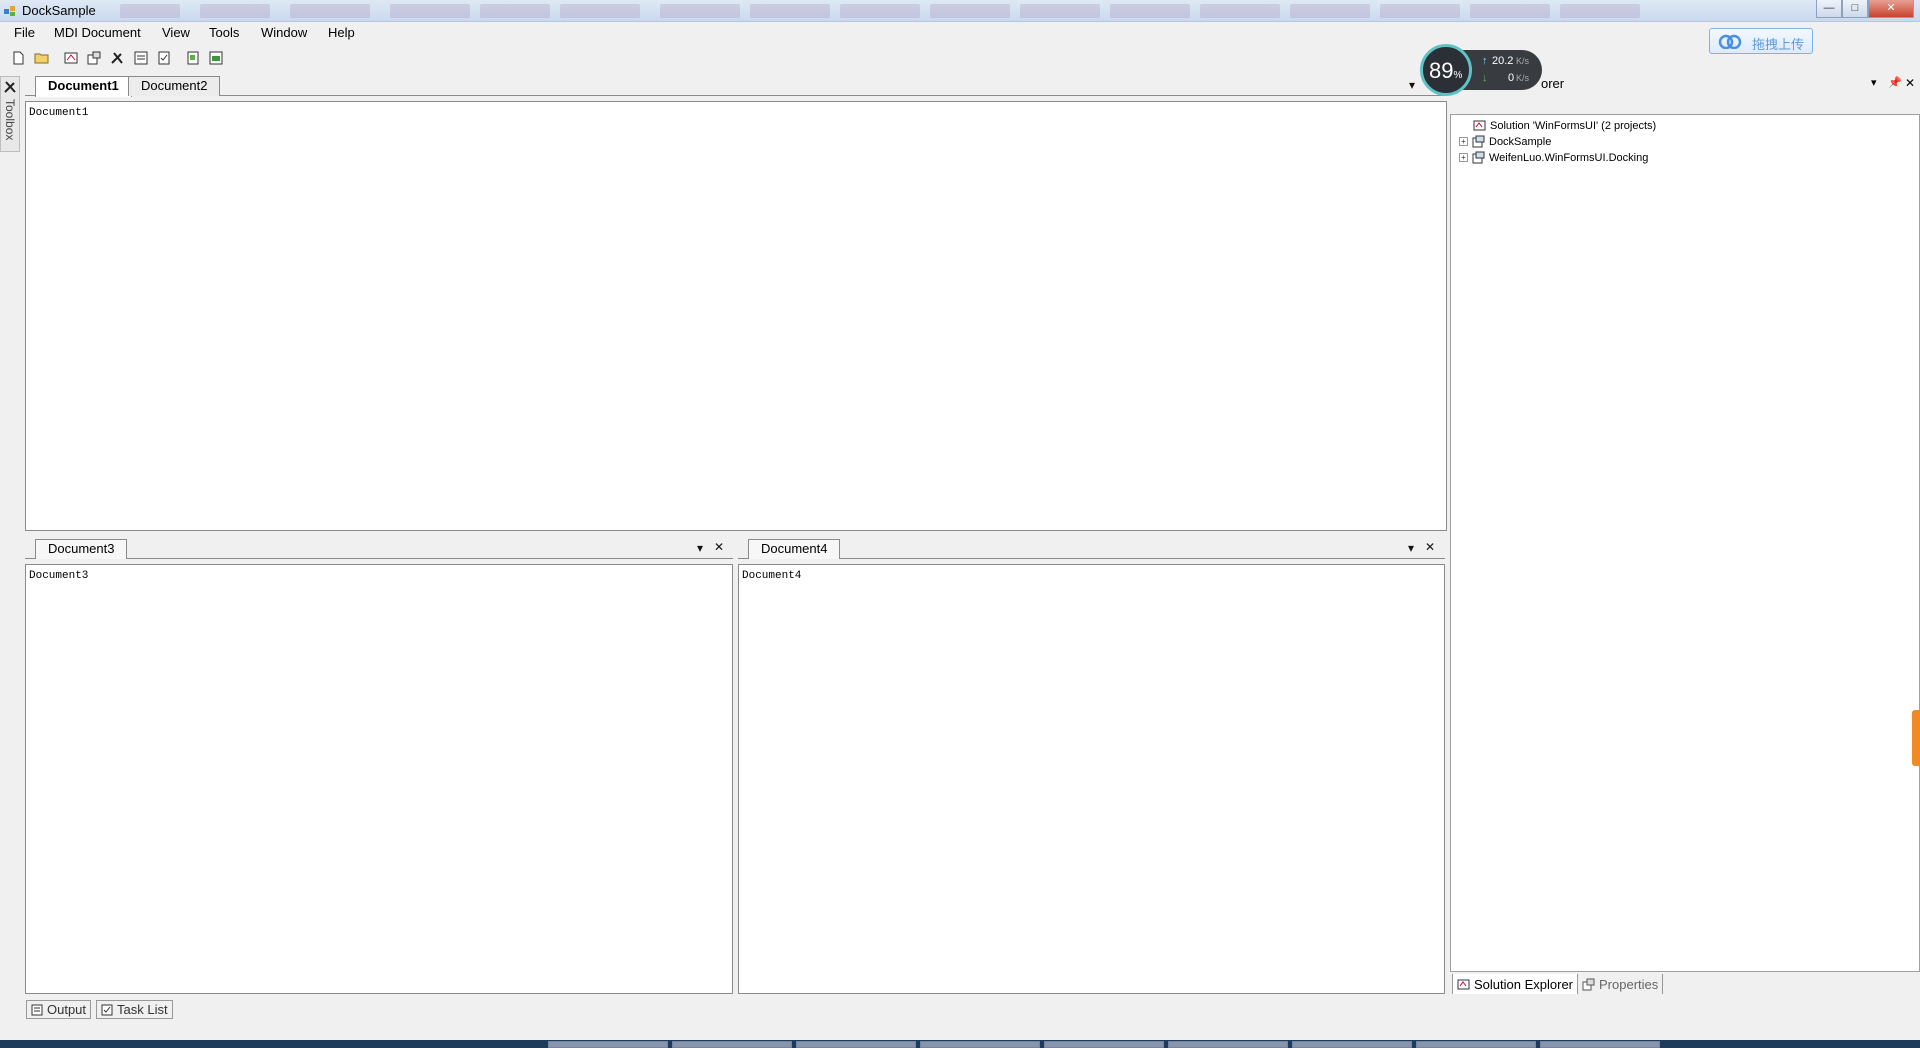  I want to click on output-icon, so click(140, 57).